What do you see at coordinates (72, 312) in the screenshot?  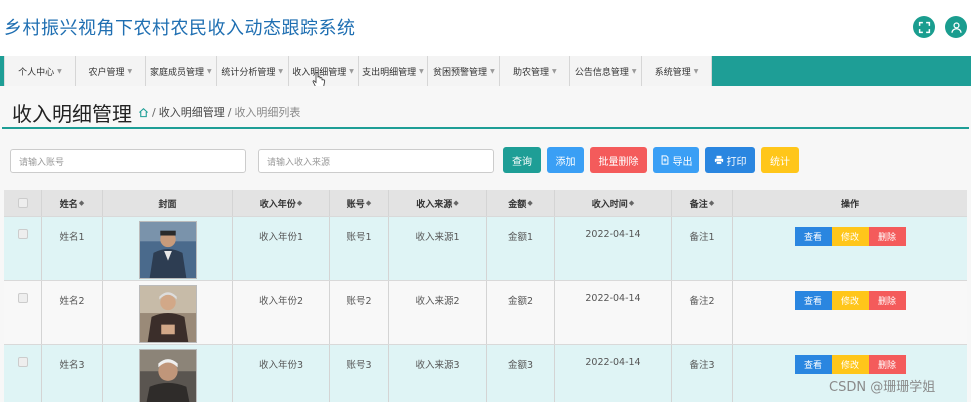 I see `cell-name: 姓名2` at bounding box center [72, 312].